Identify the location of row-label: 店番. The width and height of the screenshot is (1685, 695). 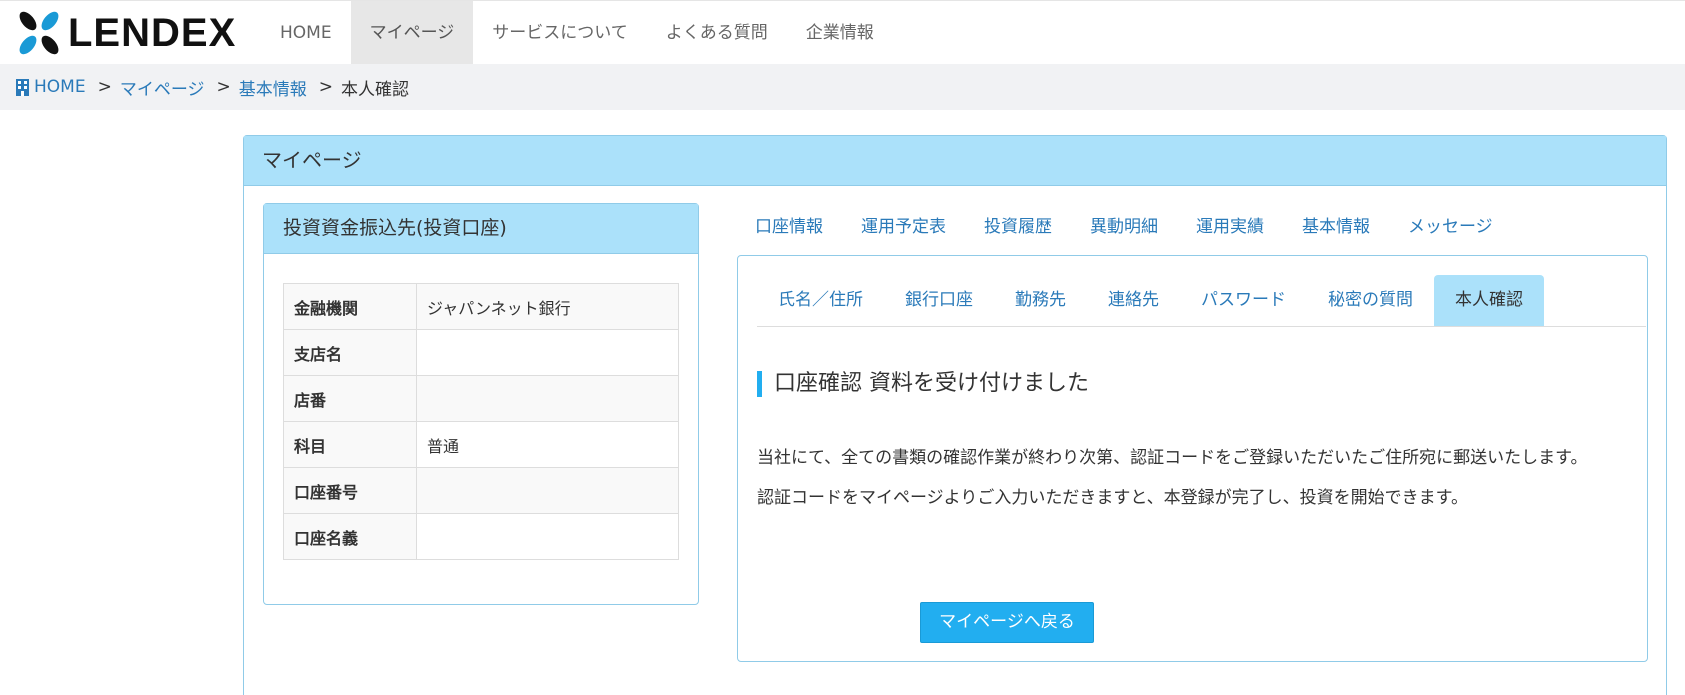
(350, 398).